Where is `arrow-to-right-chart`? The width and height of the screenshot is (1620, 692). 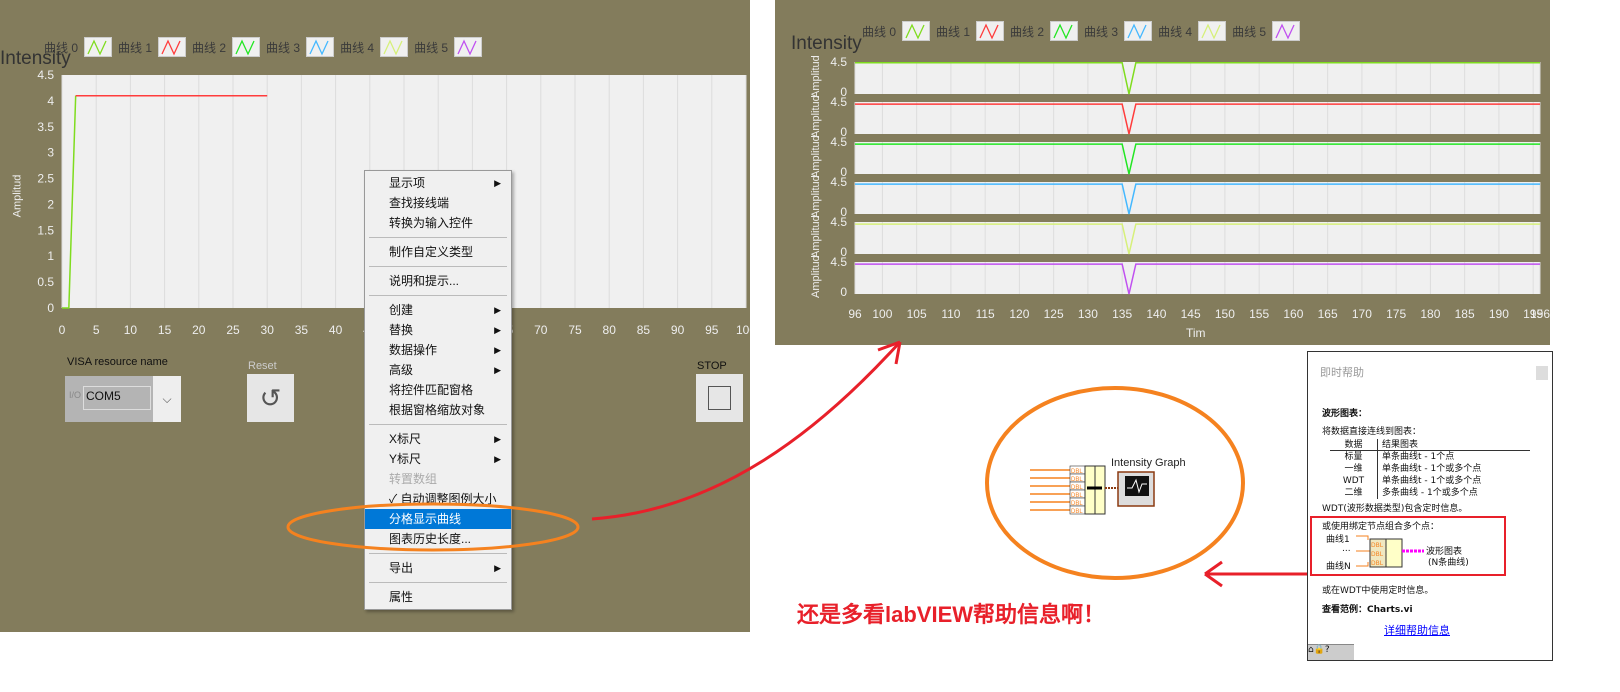
arrow-to-right-chart is located at coordinates (746, 430).